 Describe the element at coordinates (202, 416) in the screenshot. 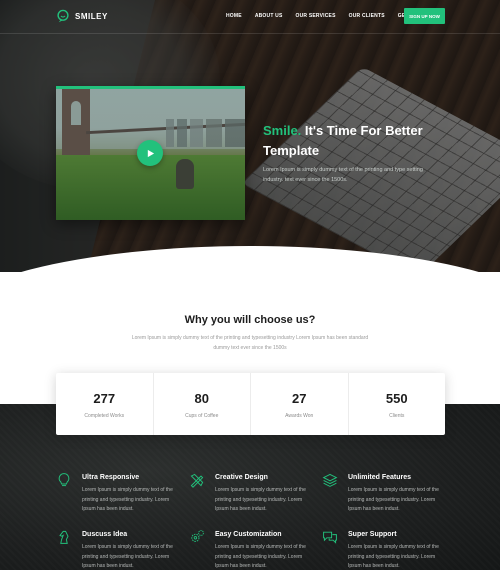

I see `stat-label: Cups of Coffee` at that location.